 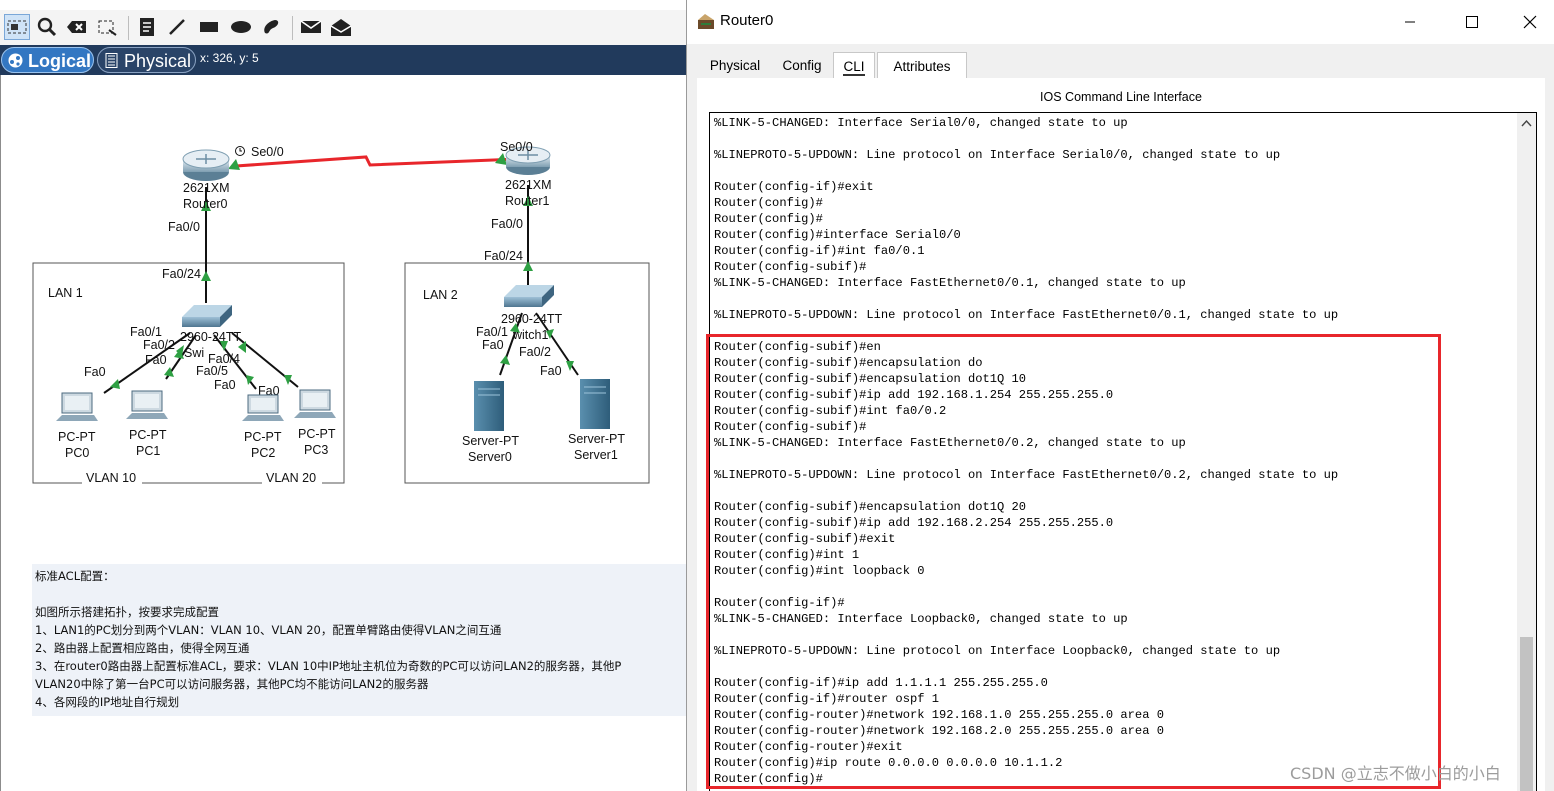 I want to click on pc3, so click(x=315, y=403).